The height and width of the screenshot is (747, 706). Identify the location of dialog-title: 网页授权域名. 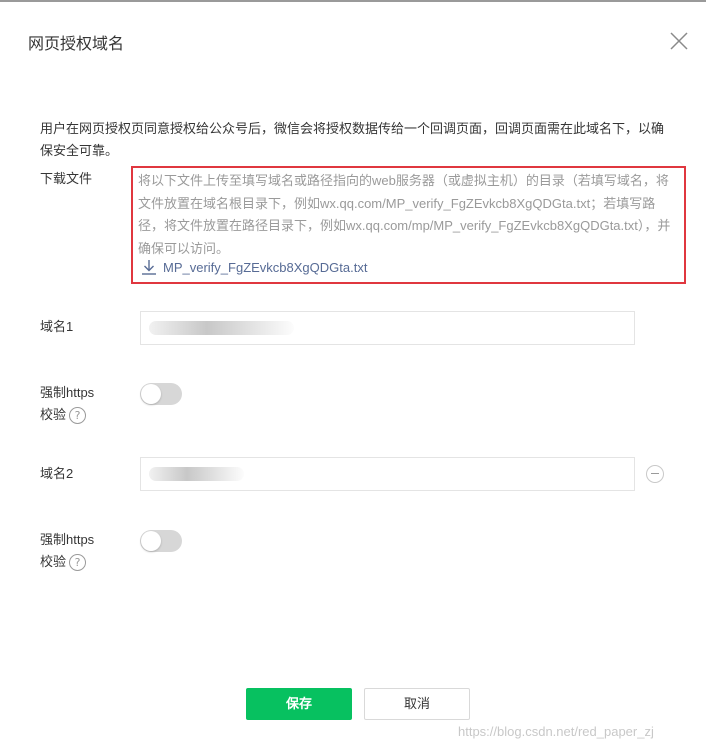
(76, 44).